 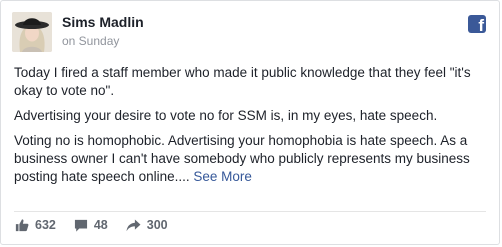 What do you see at coordinates (91, 225) in the screenshot?
I see `comments-stat: 48` at bounding box center [91, 225].